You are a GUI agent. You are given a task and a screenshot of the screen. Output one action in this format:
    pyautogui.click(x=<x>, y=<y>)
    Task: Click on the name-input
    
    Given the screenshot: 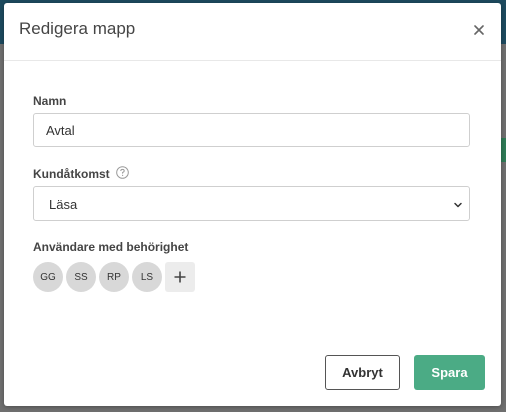 What is the action you would take?
    pyautogui.click(x=251, y=130)
    